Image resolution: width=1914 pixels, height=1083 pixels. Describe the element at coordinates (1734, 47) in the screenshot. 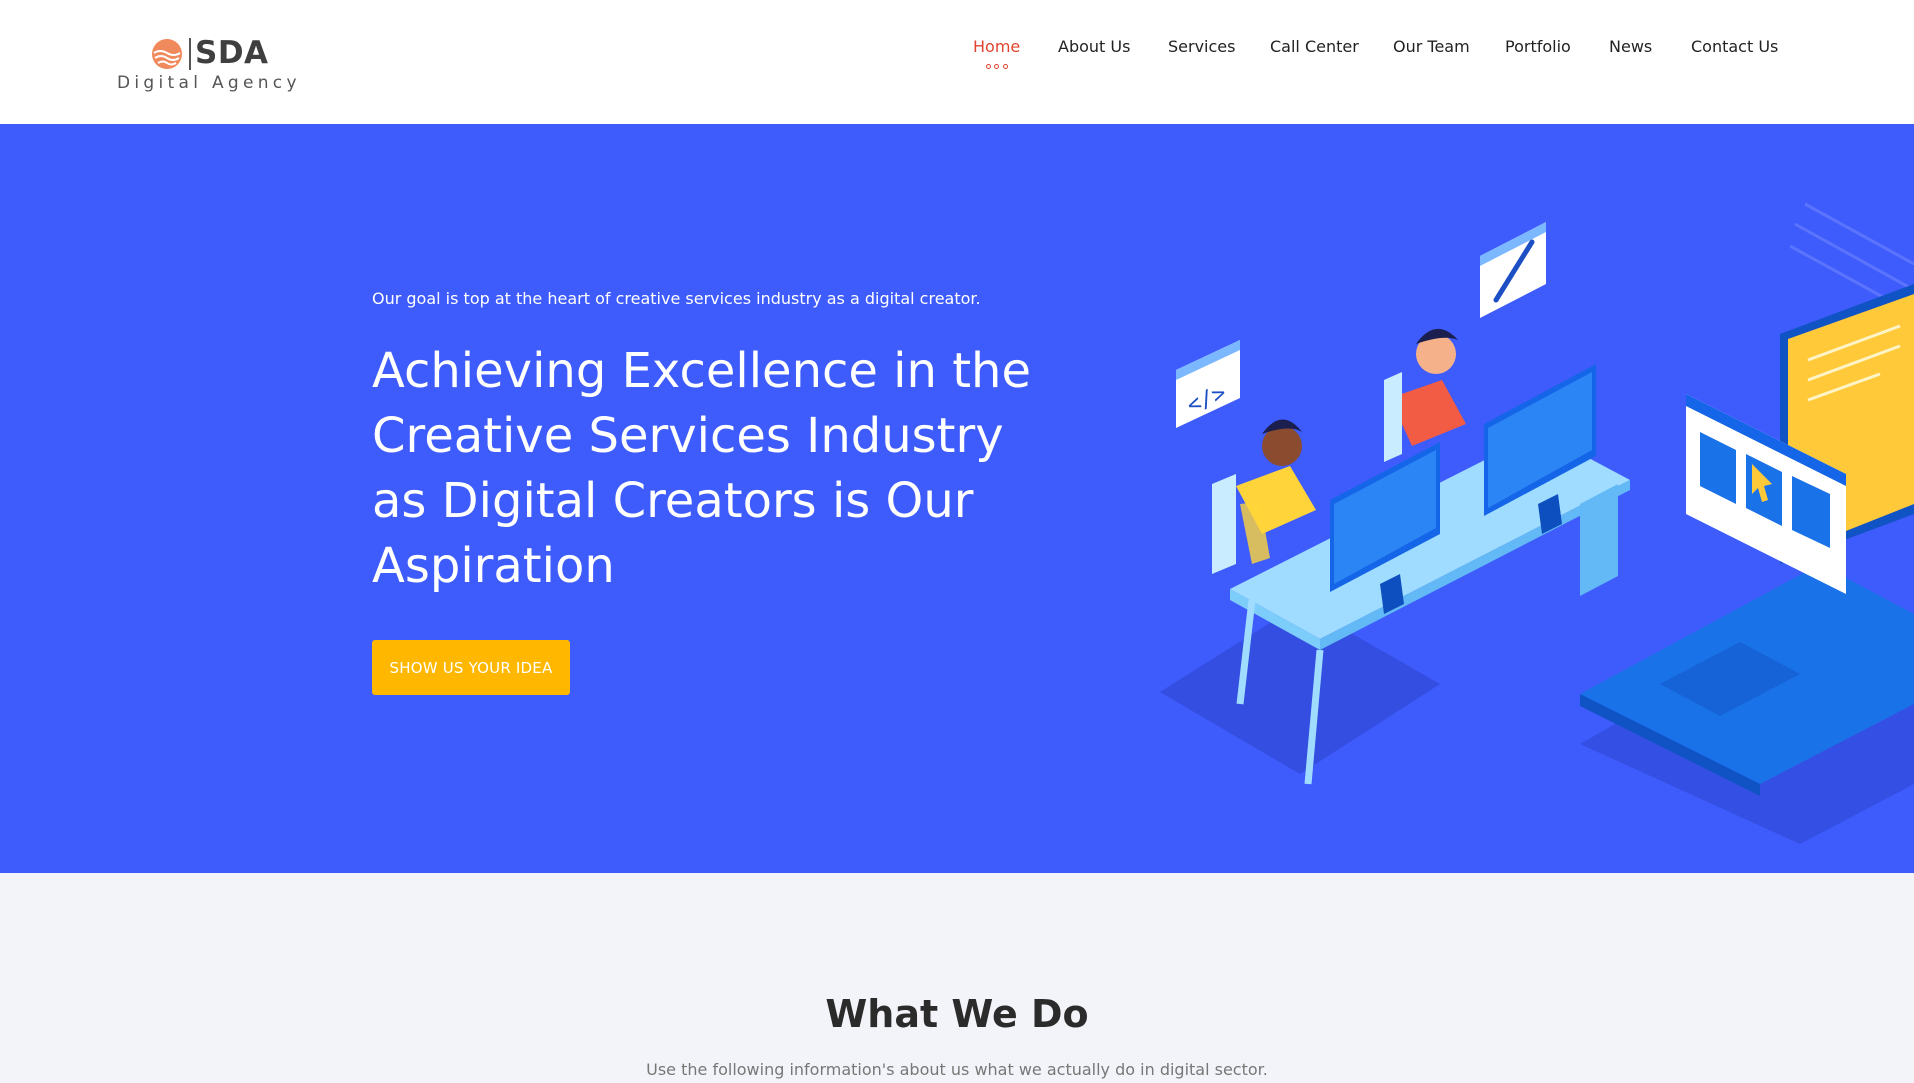

I see `nav-contact-us: Contact Us` at that location.